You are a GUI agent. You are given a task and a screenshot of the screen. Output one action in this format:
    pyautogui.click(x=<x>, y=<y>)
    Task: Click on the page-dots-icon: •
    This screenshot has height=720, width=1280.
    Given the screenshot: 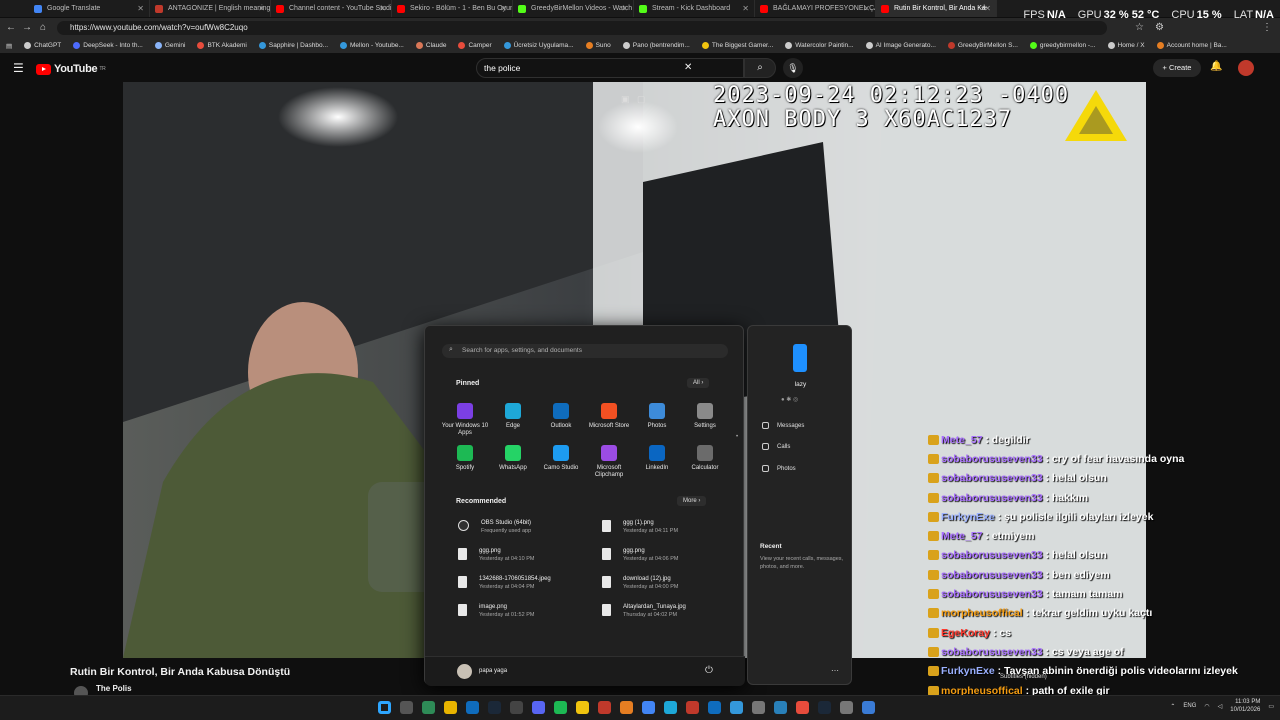 What is the action you would take?
    pyautogui.click(x=737, y=437)
    